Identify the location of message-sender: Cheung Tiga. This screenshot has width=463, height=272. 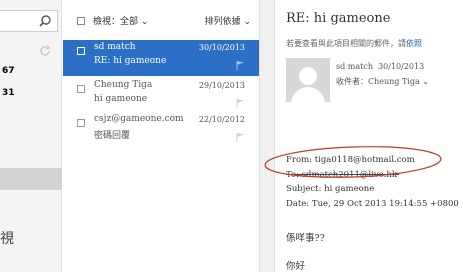
(123, 85).